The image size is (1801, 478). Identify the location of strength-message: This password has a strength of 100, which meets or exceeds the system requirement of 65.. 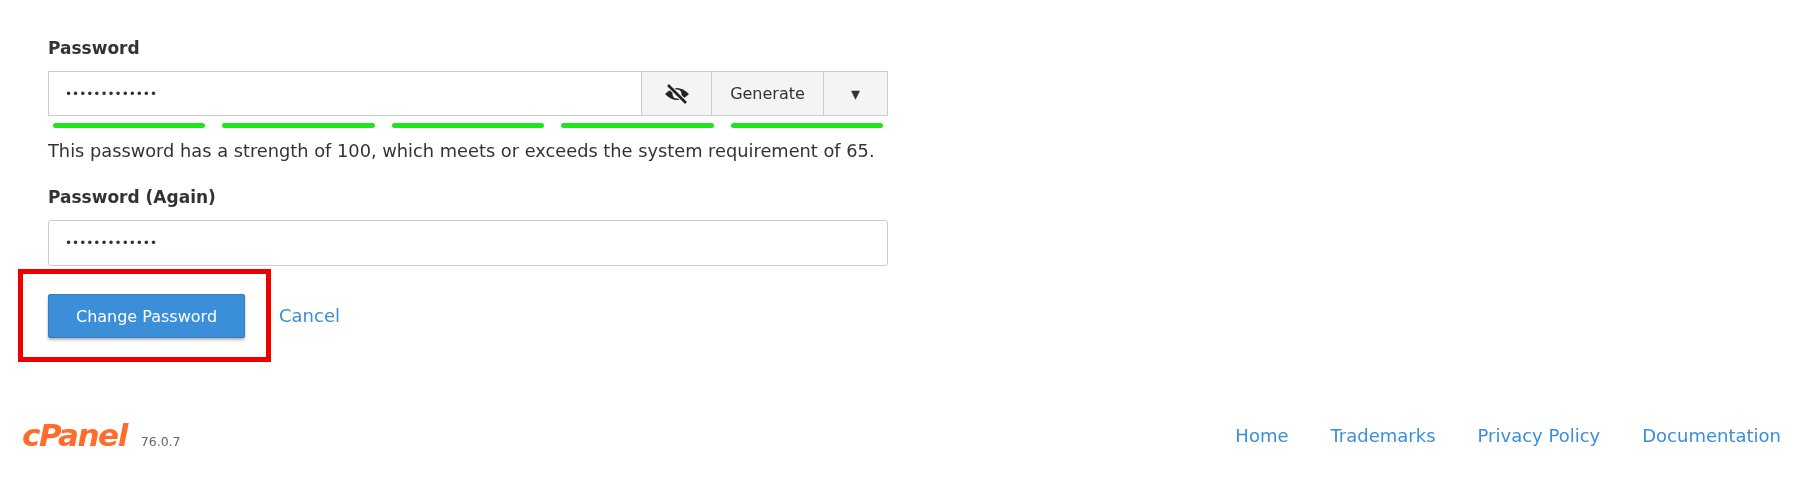
(462, 150).